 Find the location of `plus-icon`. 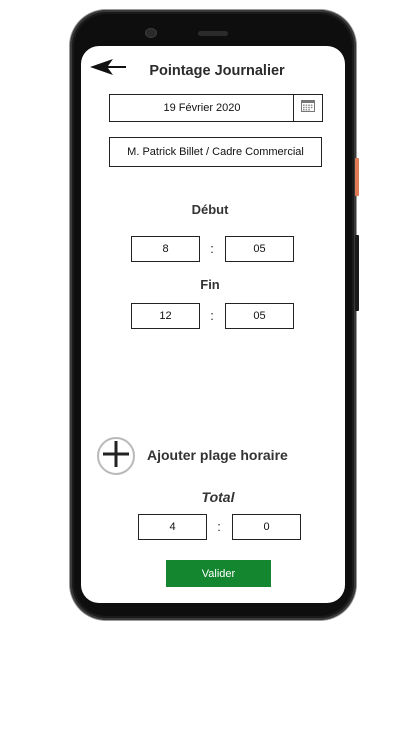

plus-icon is located at coordinates (116, 456).